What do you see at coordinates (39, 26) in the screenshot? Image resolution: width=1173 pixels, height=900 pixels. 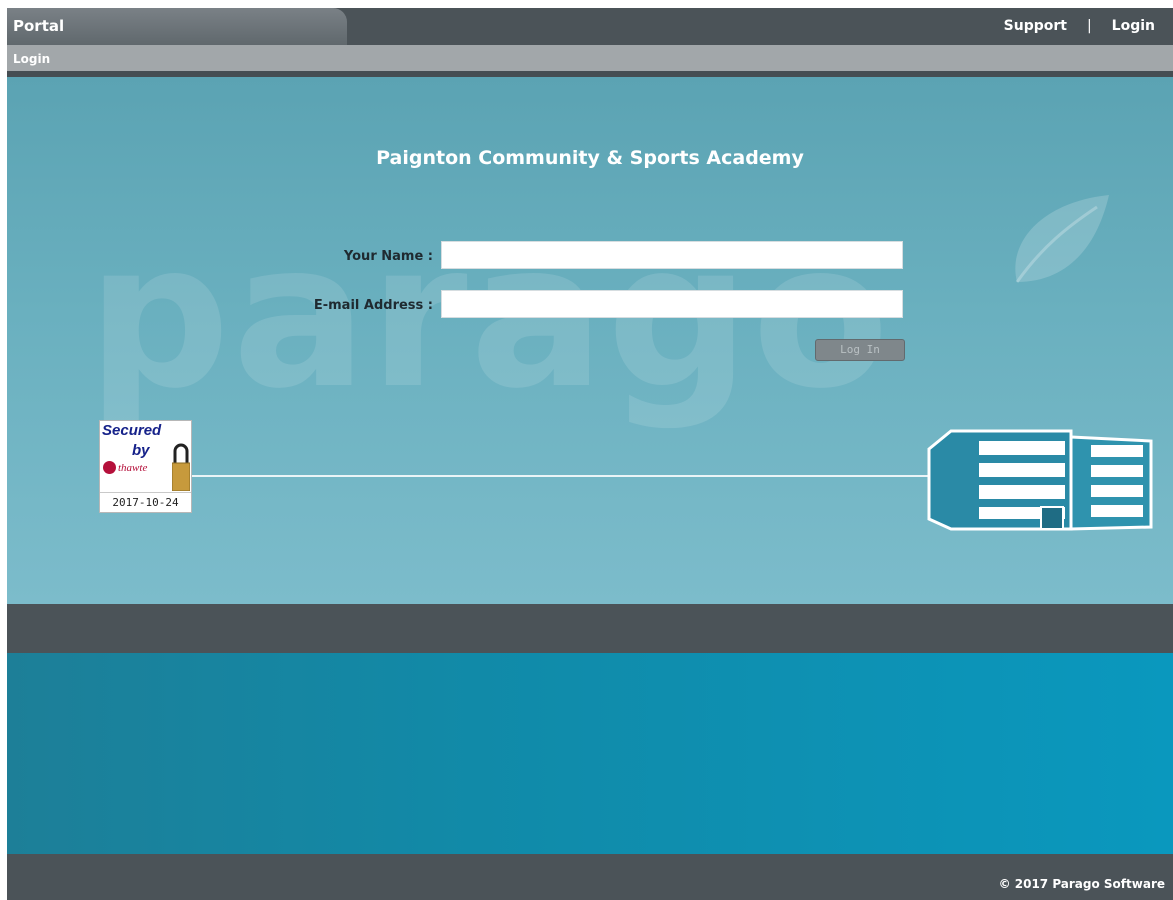 I see `portal-label: Portal` at bounding box center [39, 26].